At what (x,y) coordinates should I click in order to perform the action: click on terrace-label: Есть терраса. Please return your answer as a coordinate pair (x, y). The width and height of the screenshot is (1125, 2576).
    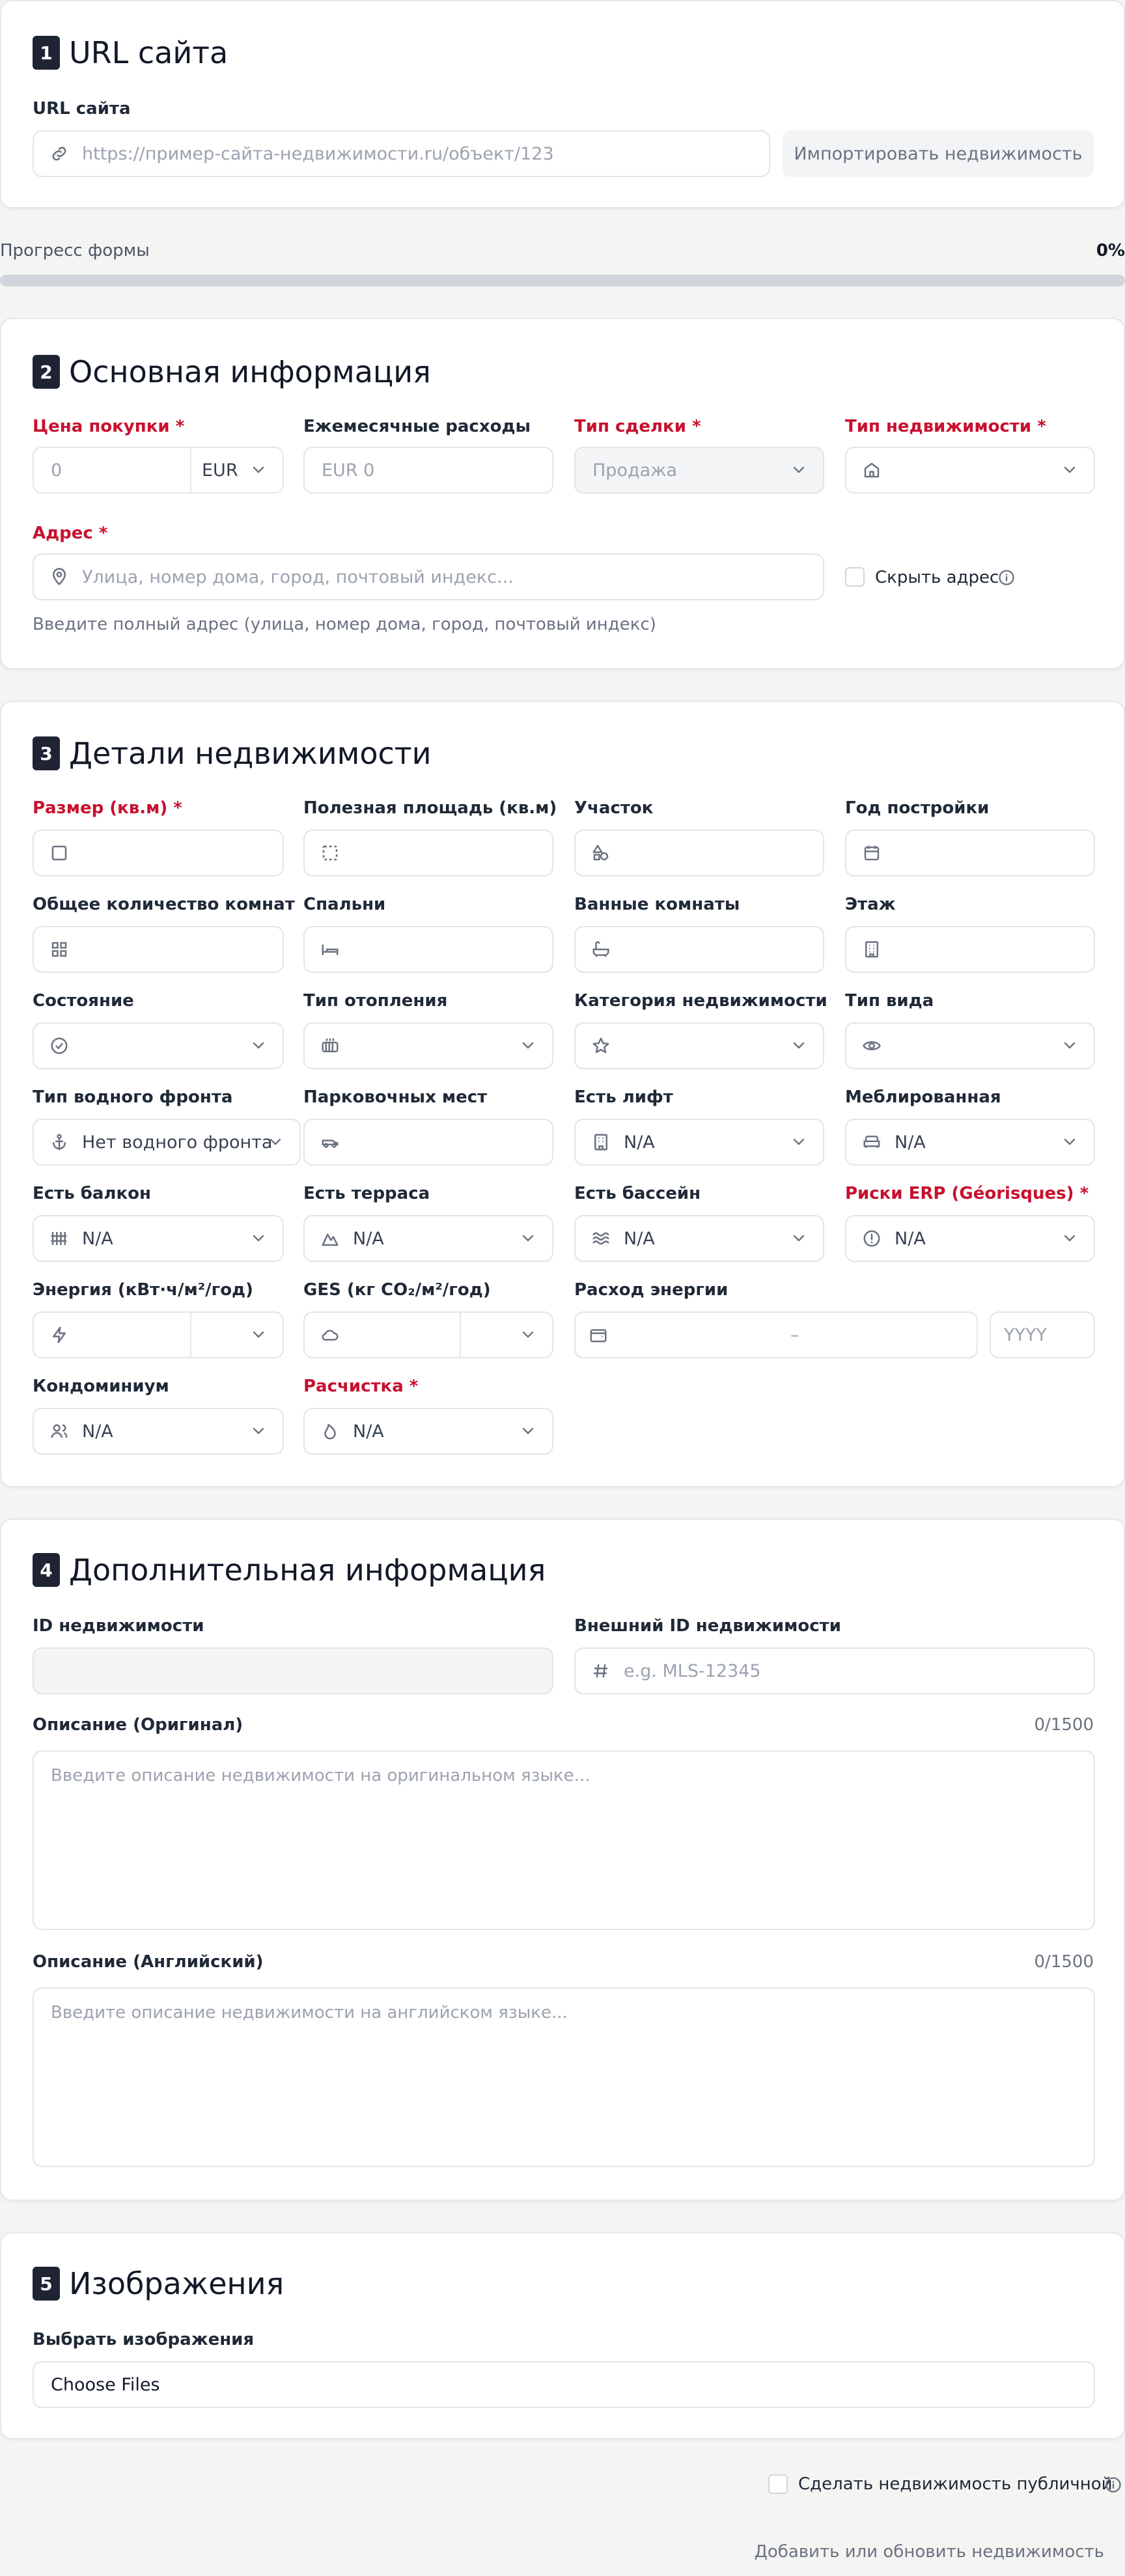
    Looking at the image, I should click on (366, 1193).